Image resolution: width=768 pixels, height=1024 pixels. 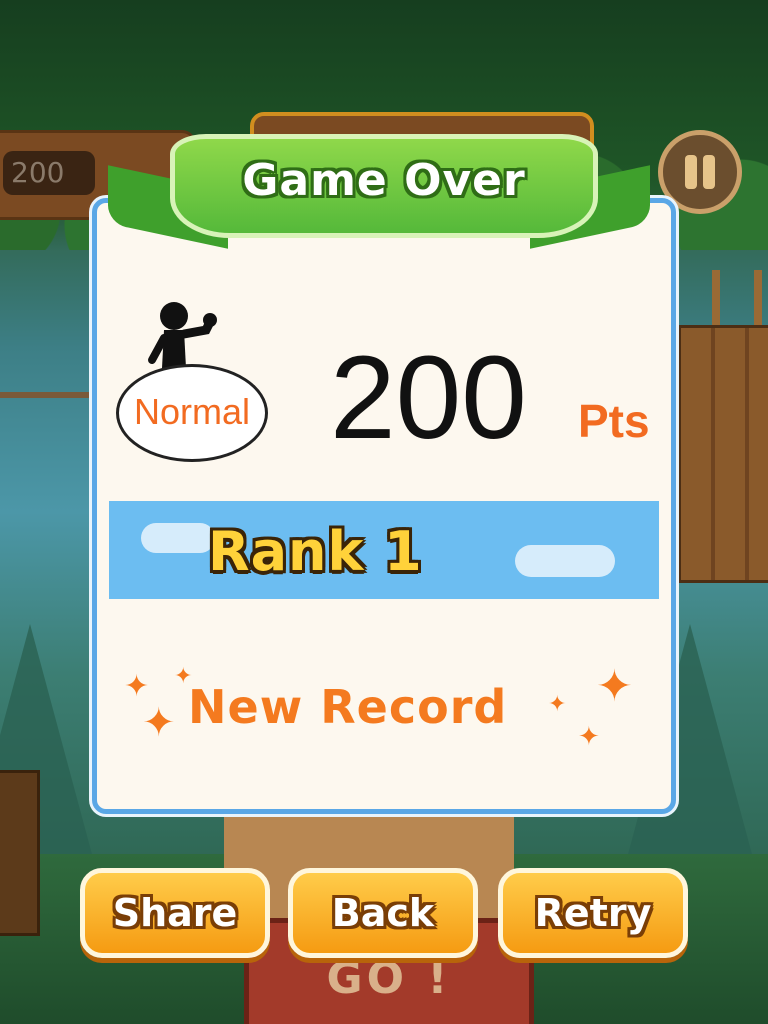 I want to click on rank-label: Rank 1, so click(x=315, y=551).